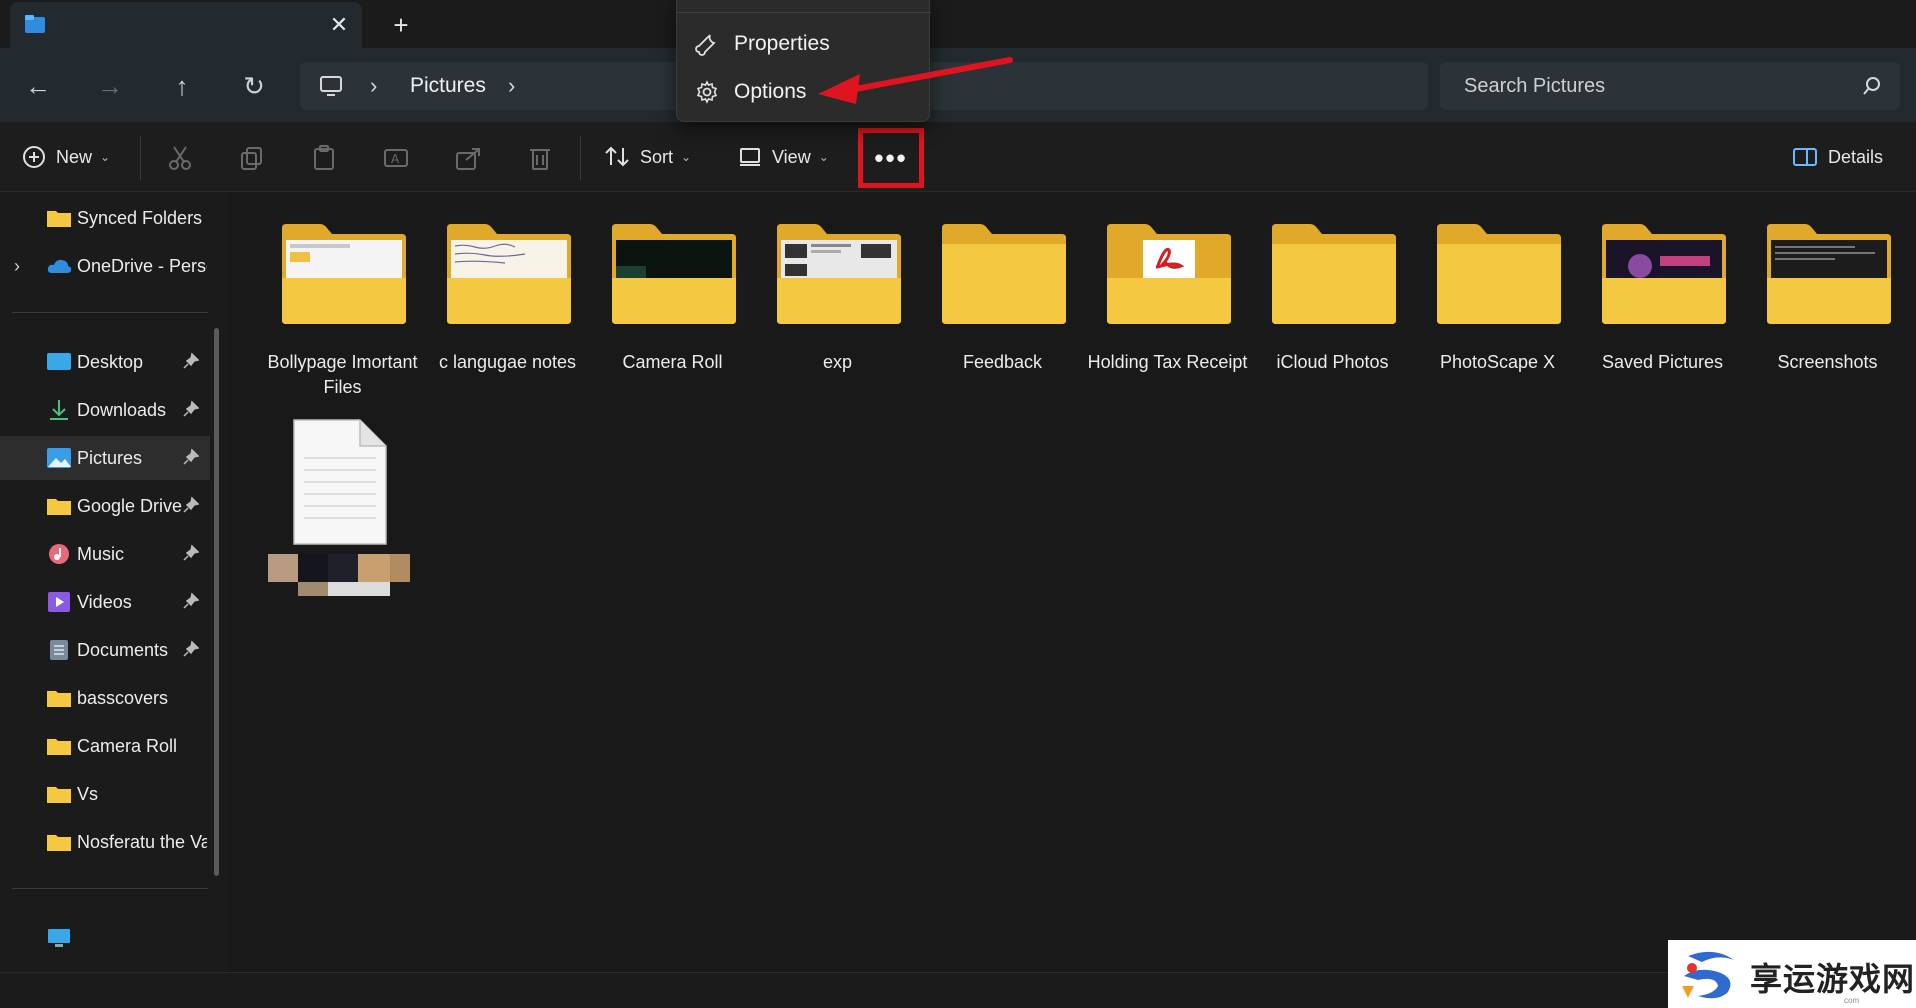 The width and height of the screenshot is (1916, 1008). Describe the element at coordinates (59, 938) in the screenshot. I see `this-pc-icon` at that location.